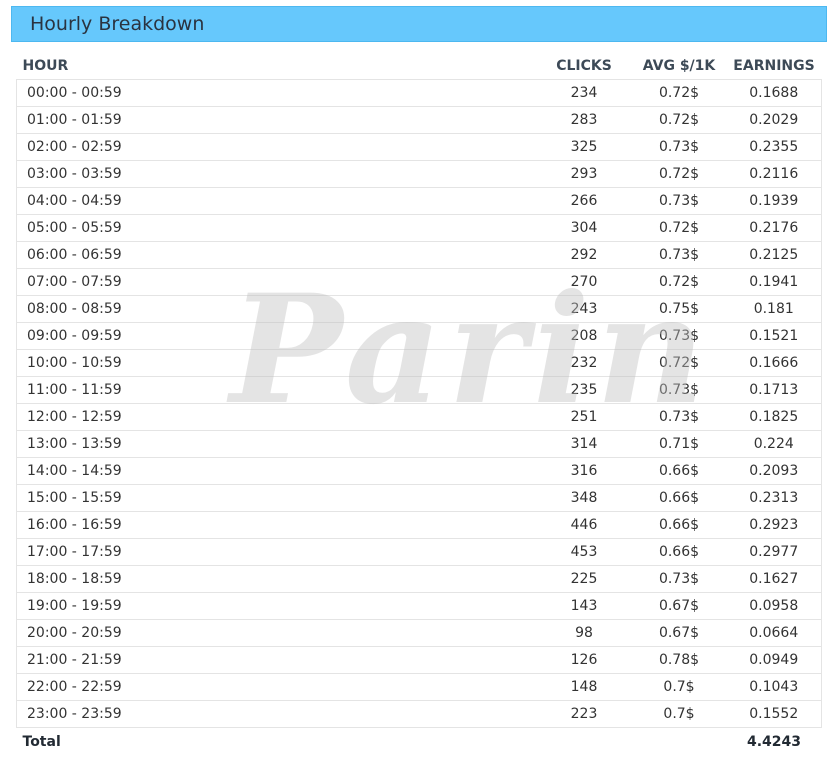 The image size is (839, 762). Describe the element at coordinates (584, 120) in the screenshot. I see `cell-clicks: 283` at that location.